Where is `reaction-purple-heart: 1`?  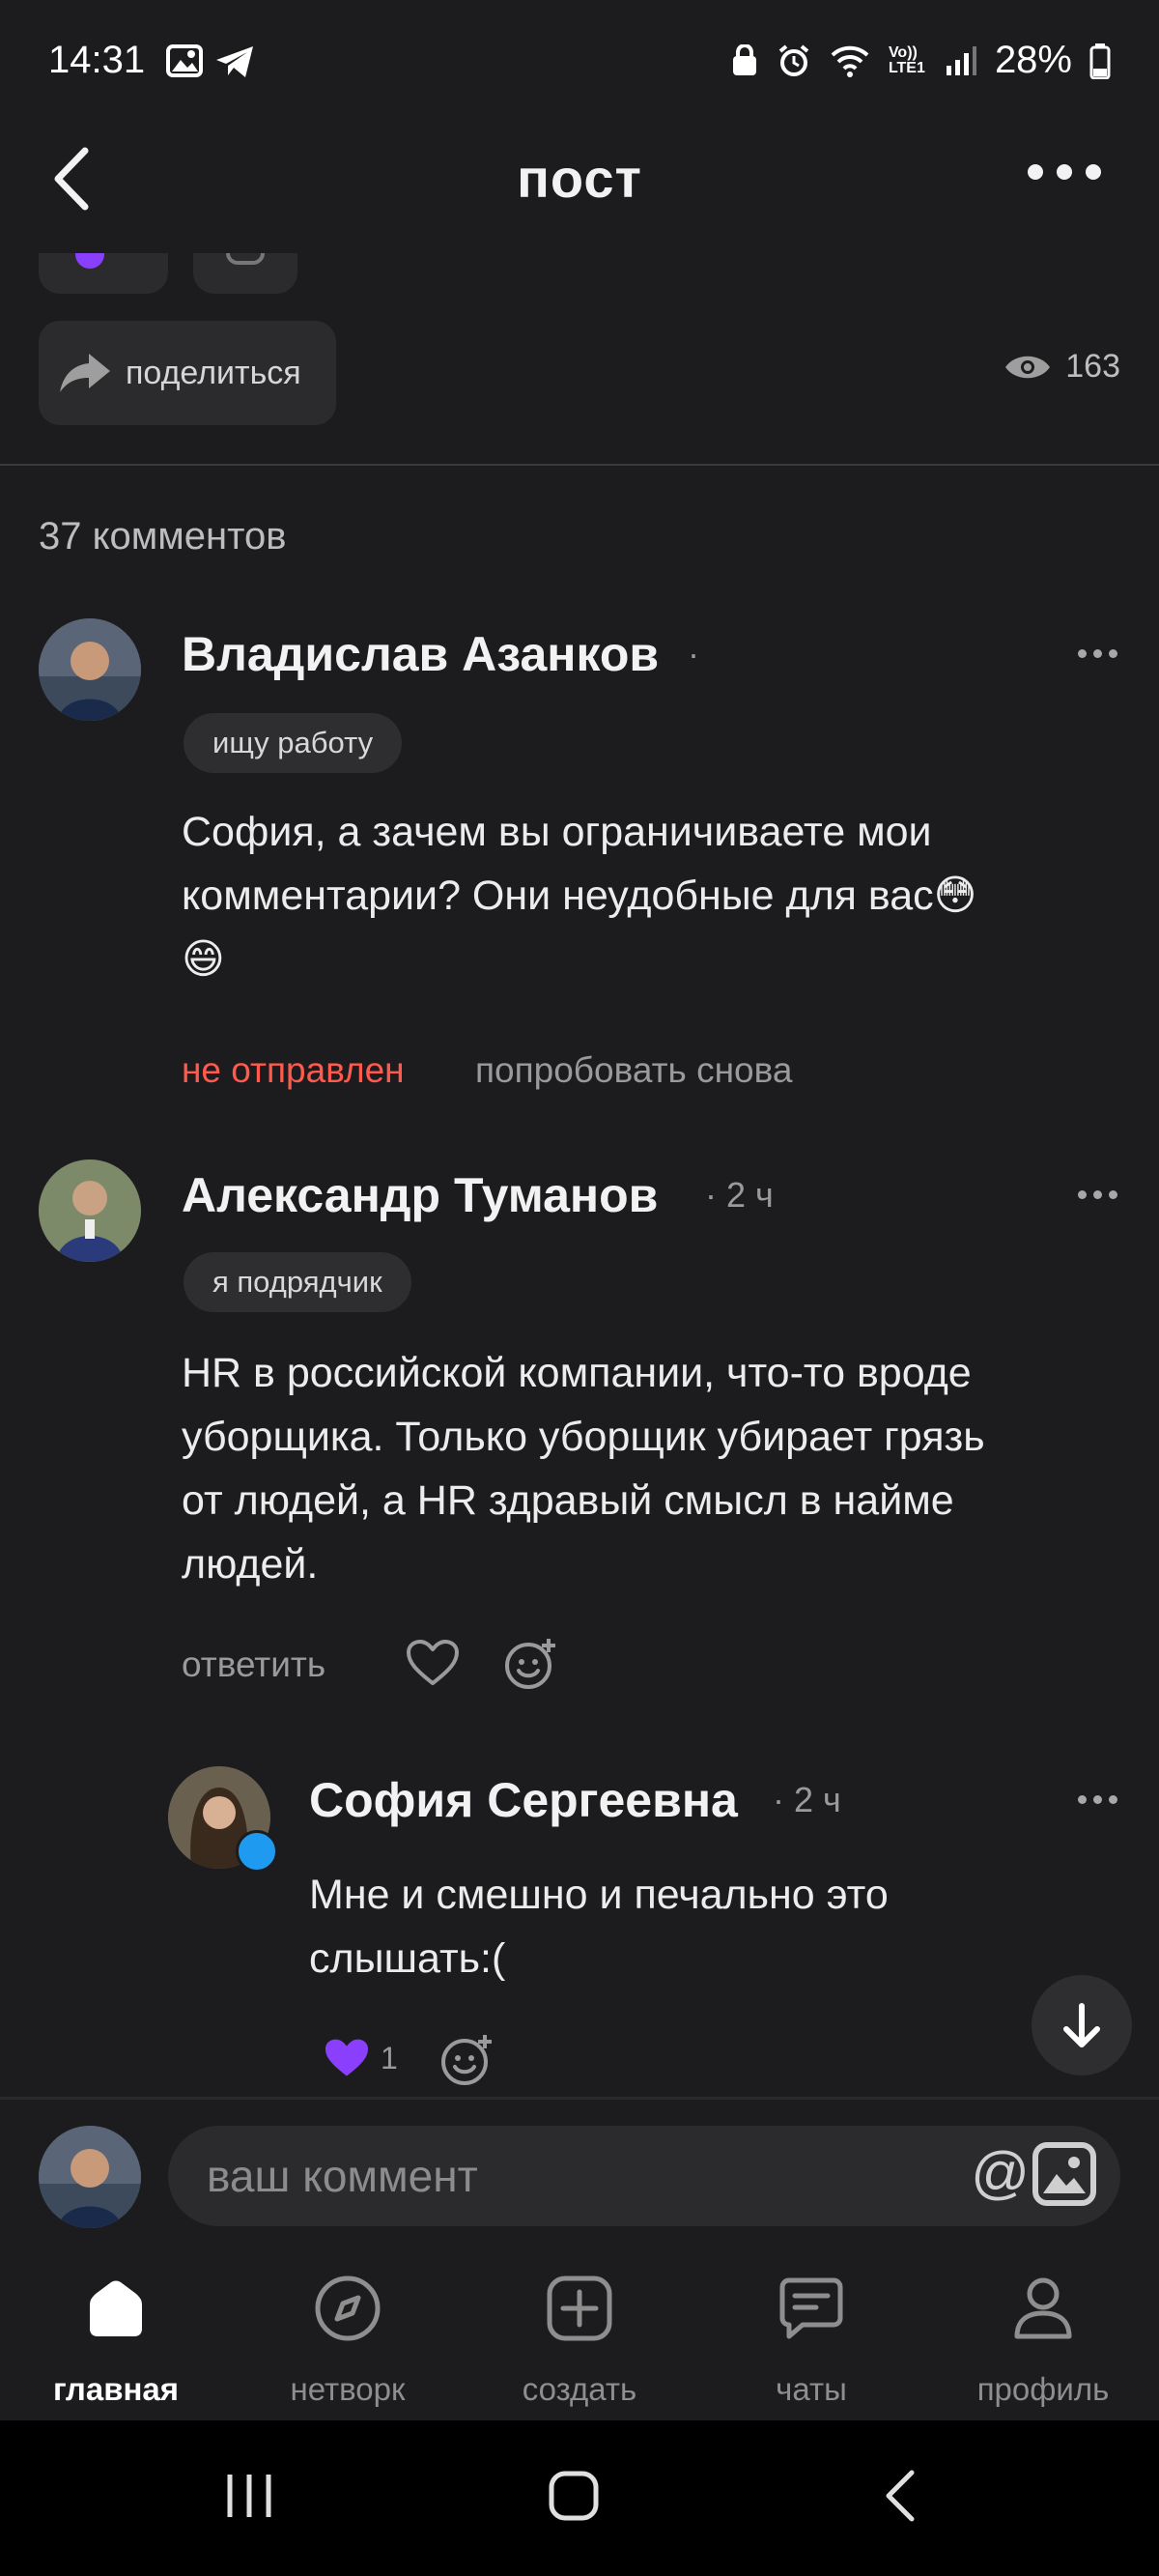 reaction-purple-heart: 1 is located at coordinates (360, 2058).